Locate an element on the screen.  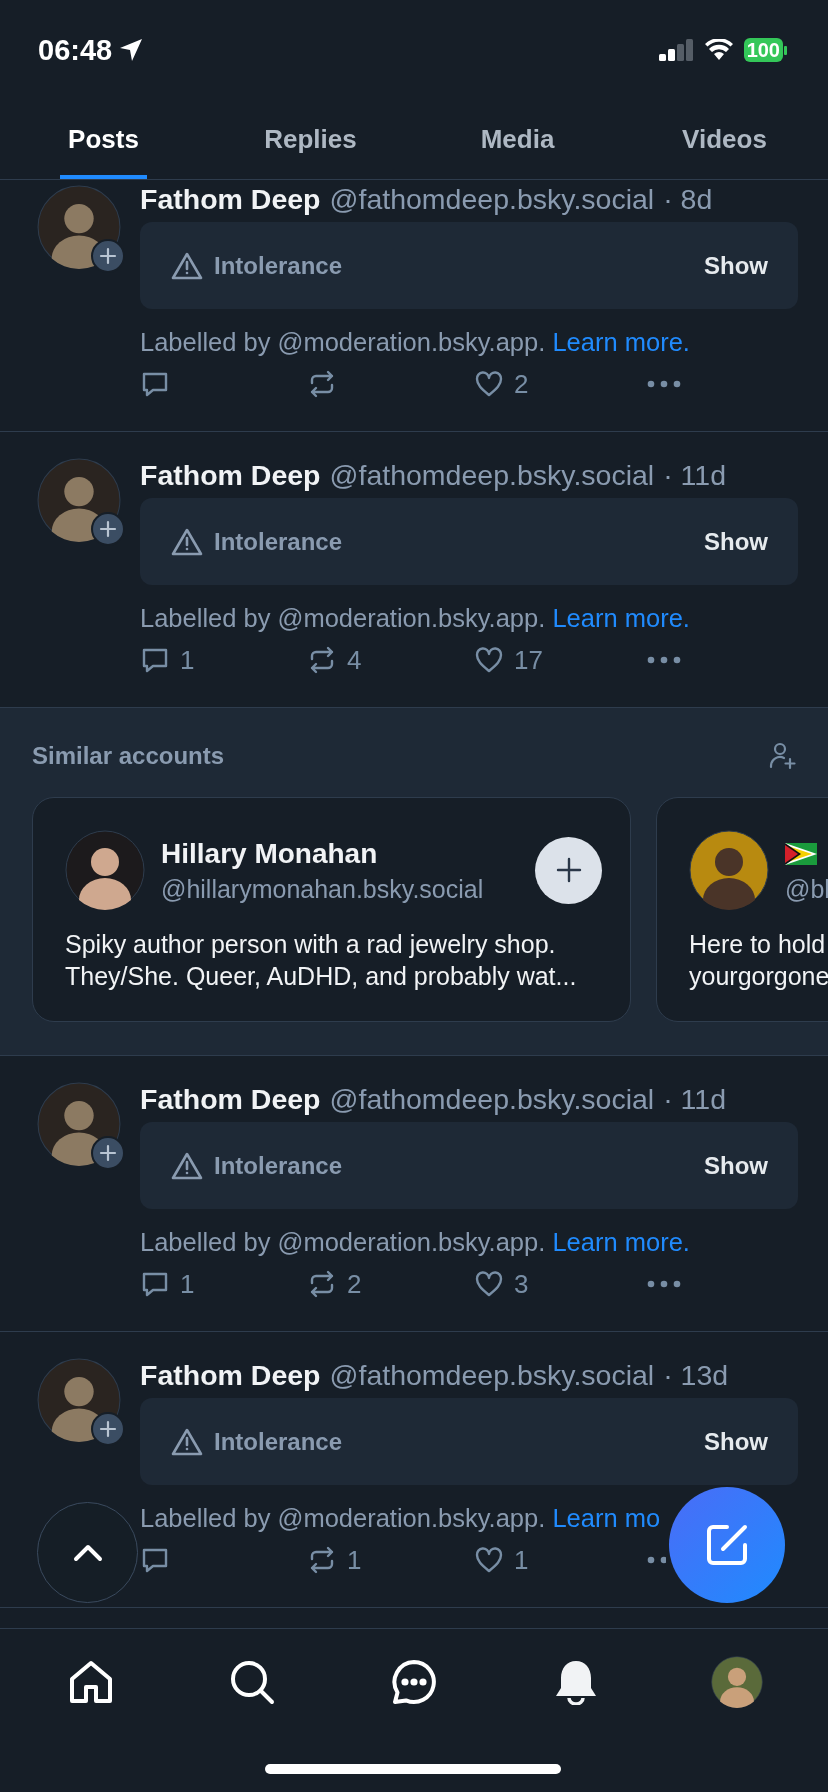
account-bio: Here to hold yourgorgone is located at coordinates (758, 960).